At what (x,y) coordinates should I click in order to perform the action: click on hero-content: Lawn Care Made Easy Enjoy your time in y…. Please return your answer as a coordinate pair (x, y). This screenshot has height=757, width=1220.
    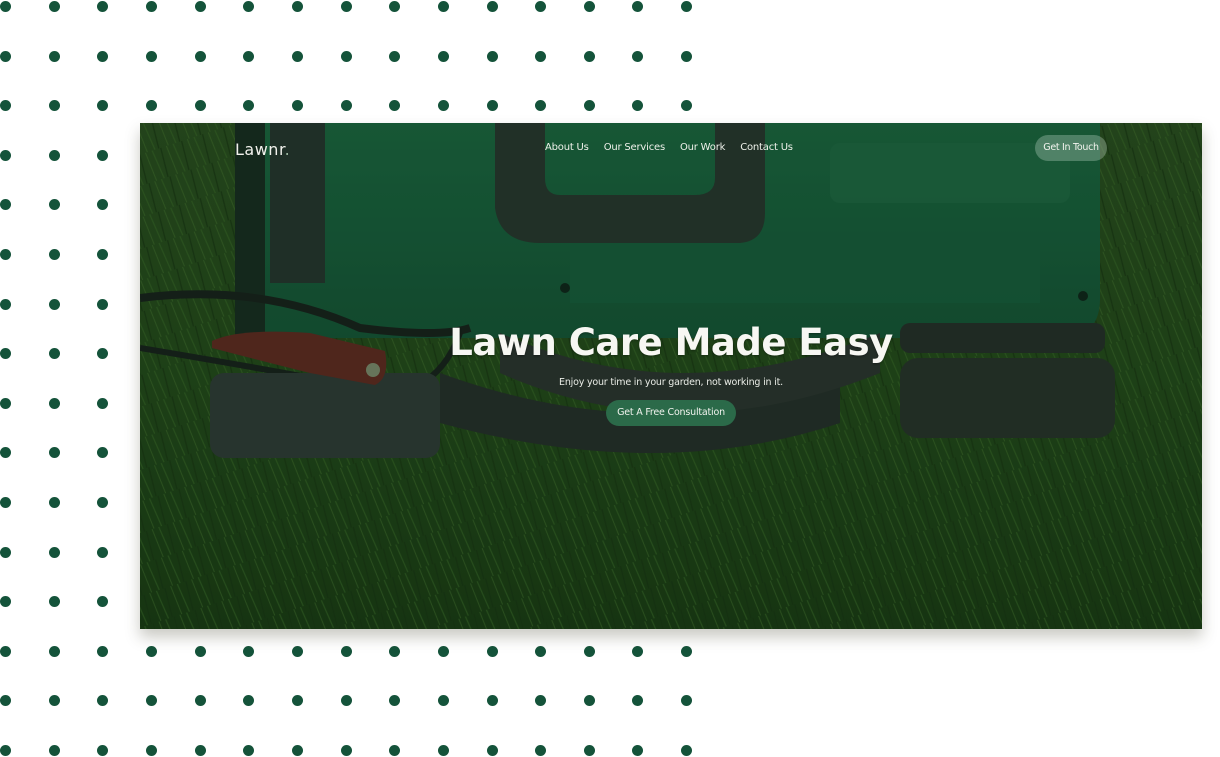
    Looking at the image, I should click on (671, 373).